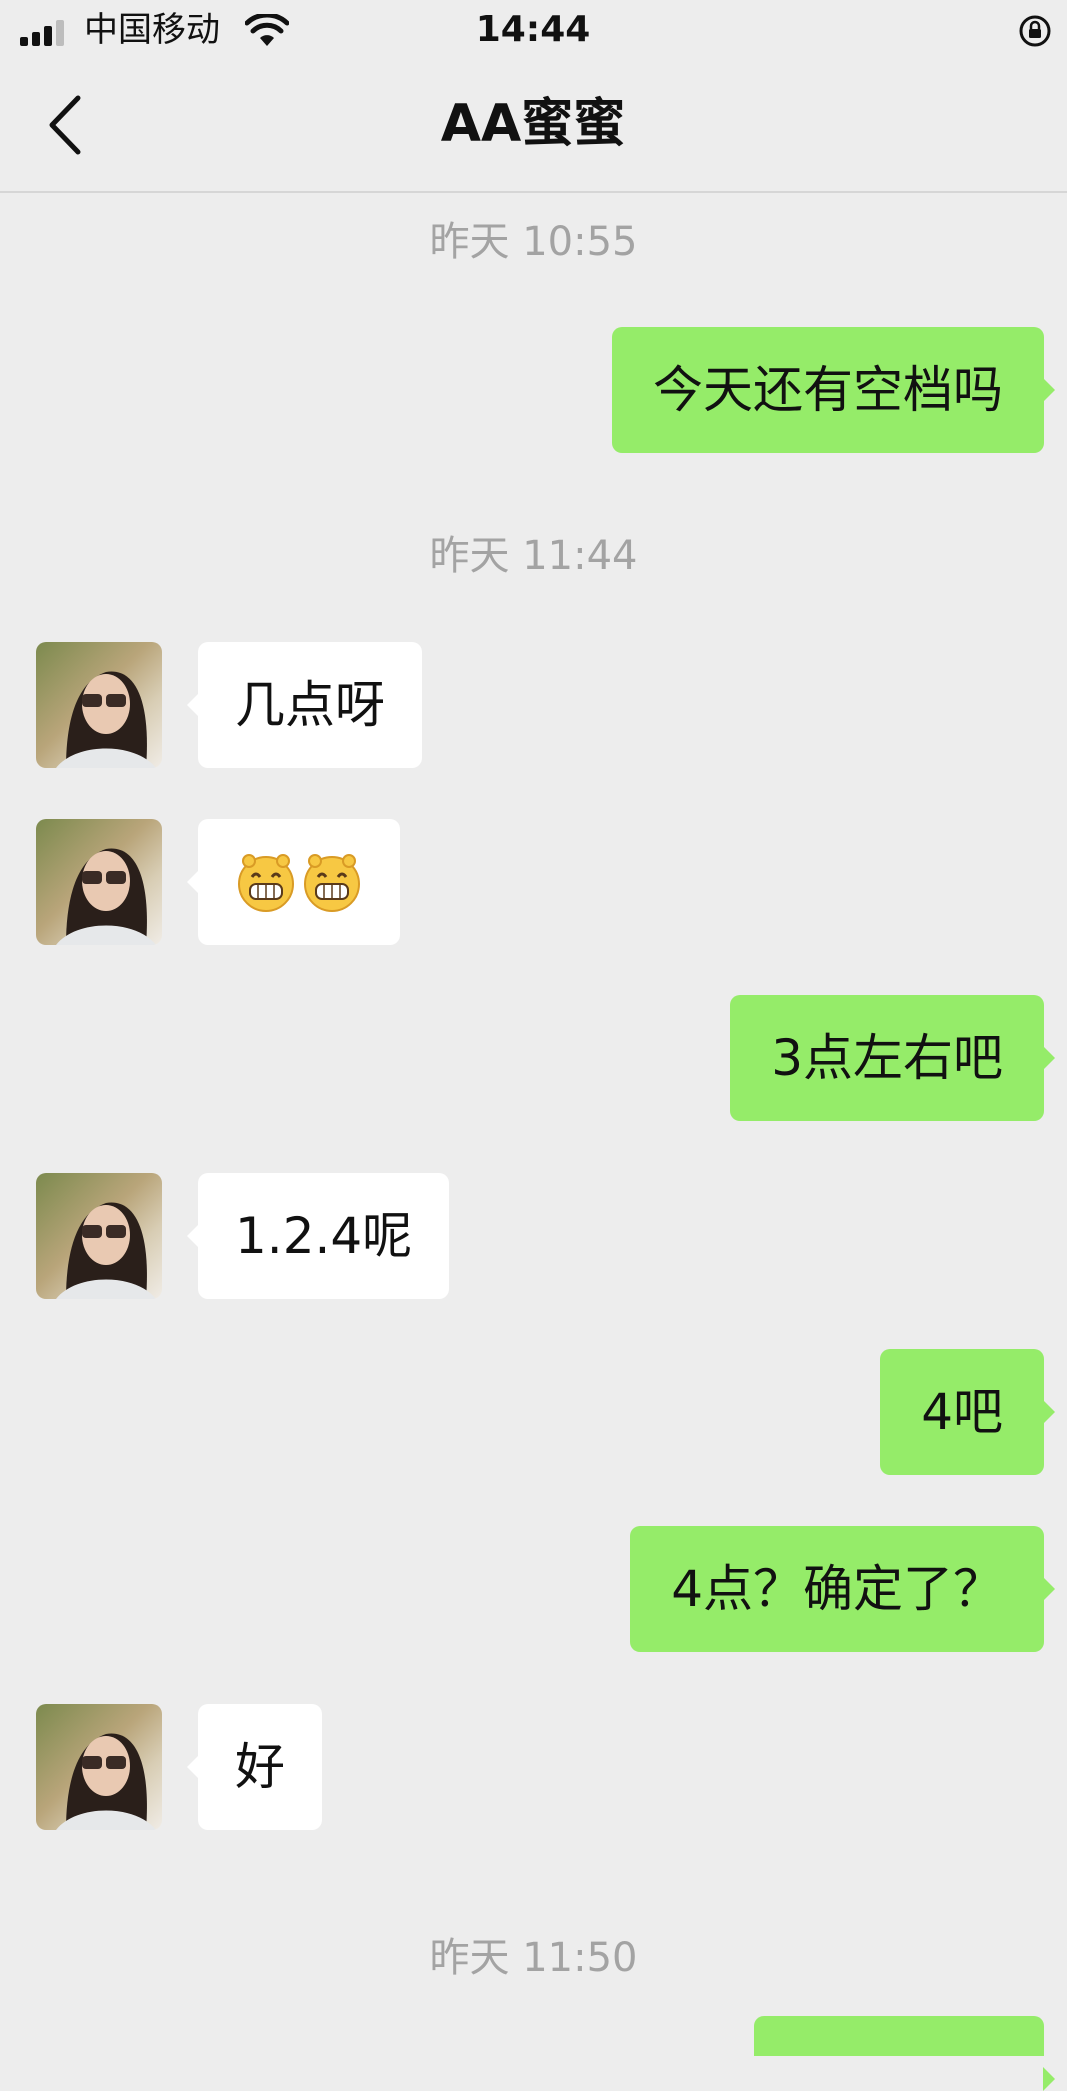 The height and width of the screenshot is (2091, 1067). I want to click on clock: 14:44, so click(533, 29).